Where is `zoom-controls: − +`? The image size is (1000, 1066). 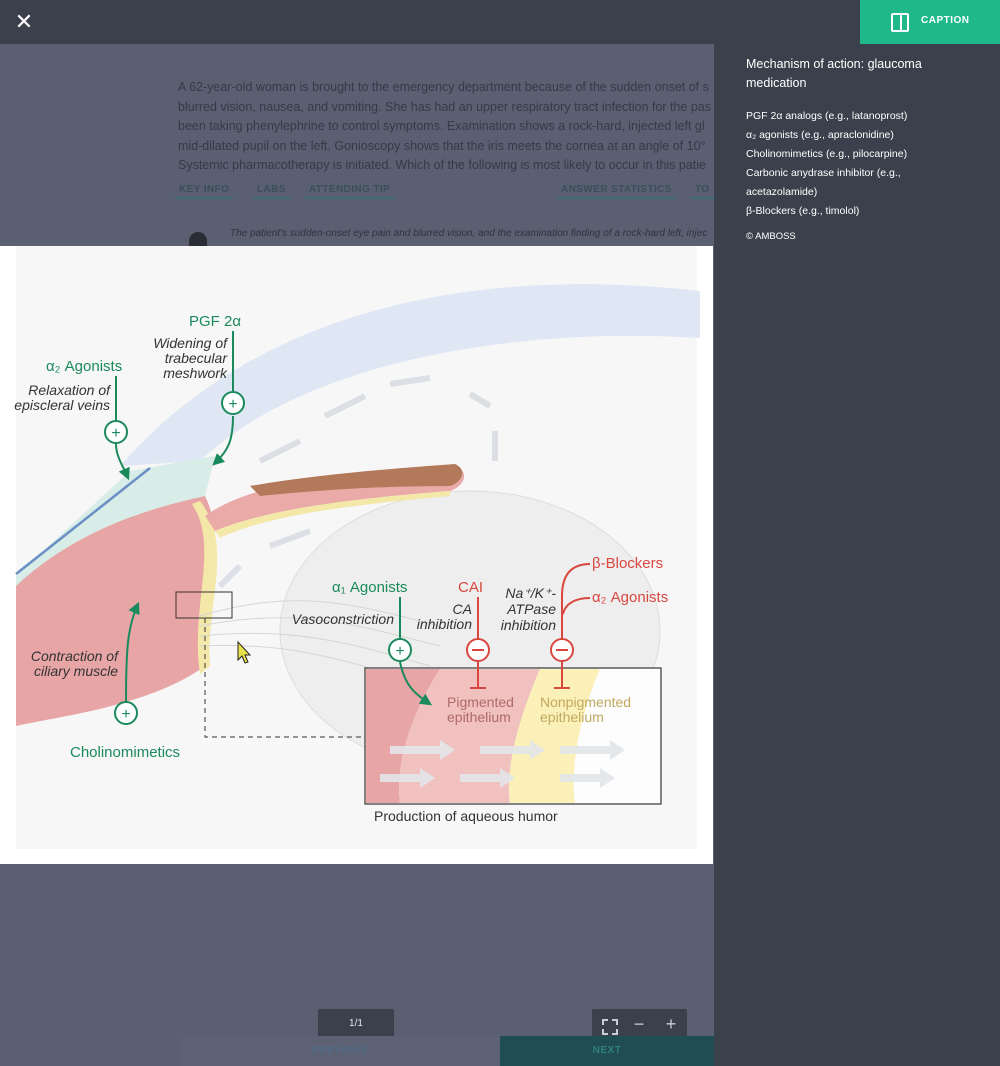
zoom-controls: − + is located at coordinates (639, 1024).